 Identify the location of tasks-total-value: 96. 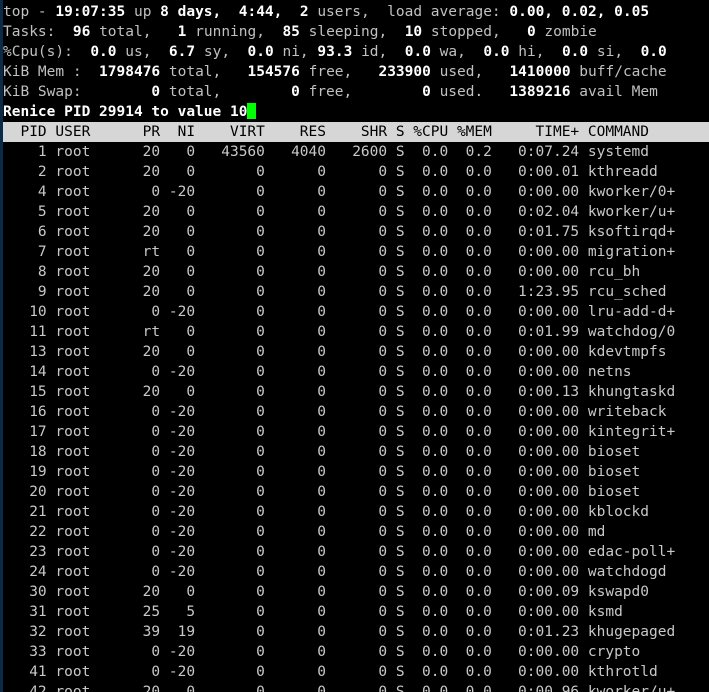
(81, 32).